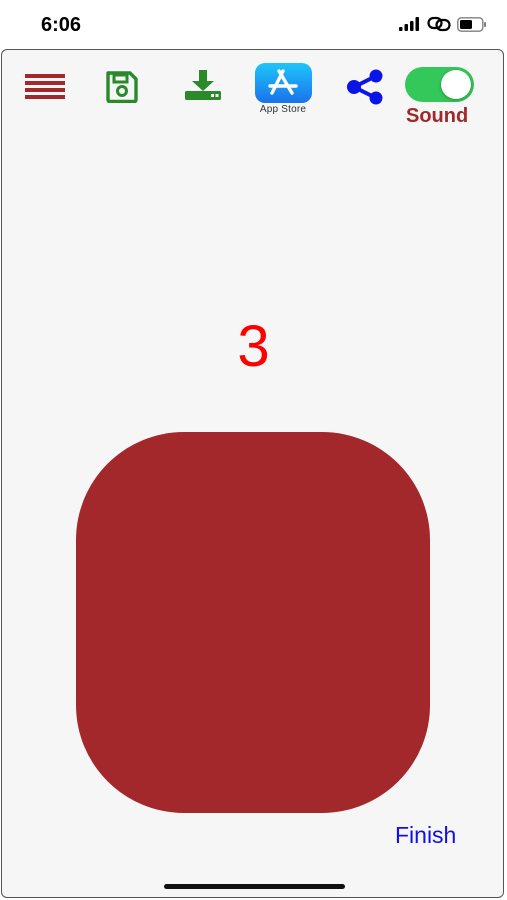 The width and height of the screenshot is (507, 900). I want to click on sound-label: Sound, so click(437, 116).